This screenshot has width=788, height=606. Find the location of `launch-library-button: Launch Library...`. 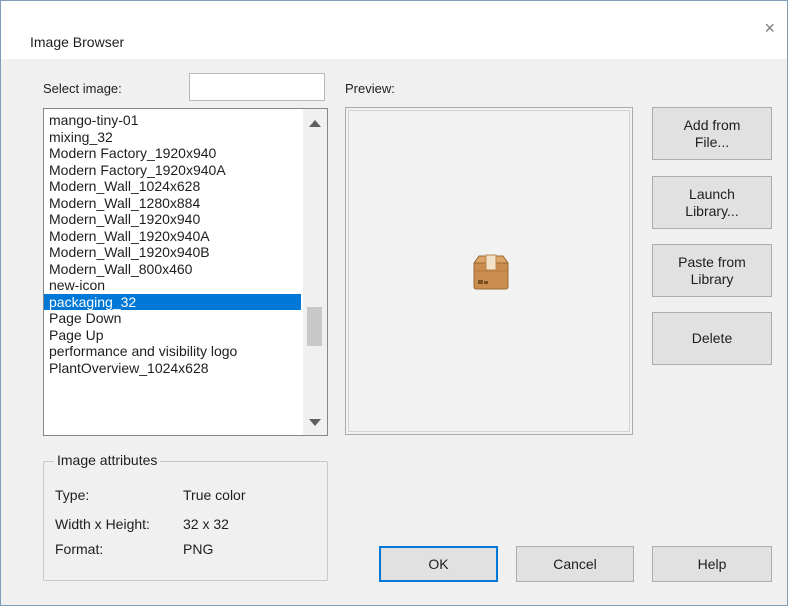

launch-library-button: Launch Library... is located at coordinates (712, 202).